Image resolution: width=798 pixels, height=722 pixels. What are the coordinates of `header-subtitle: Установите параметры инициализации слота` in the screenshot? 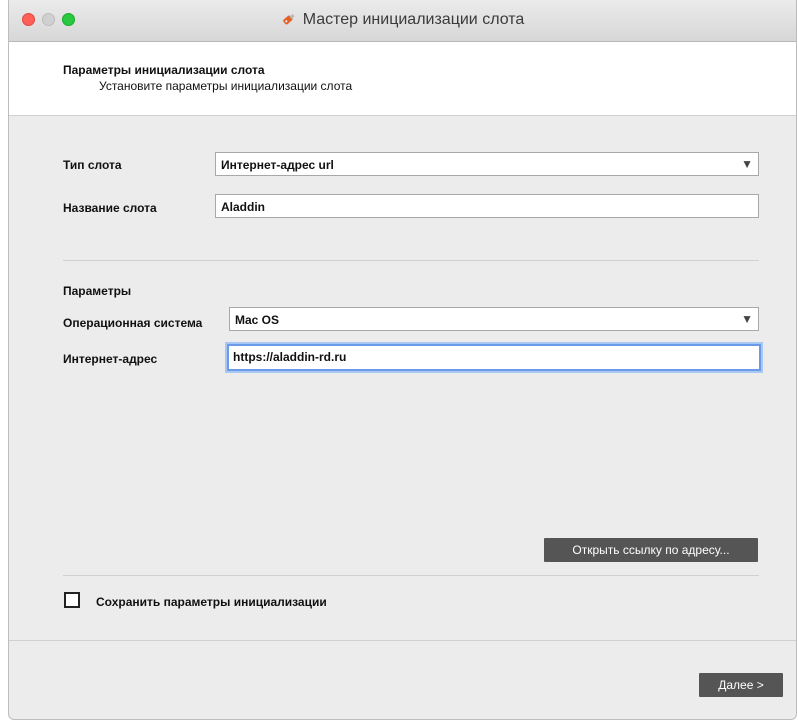 It's located at (226, 86).